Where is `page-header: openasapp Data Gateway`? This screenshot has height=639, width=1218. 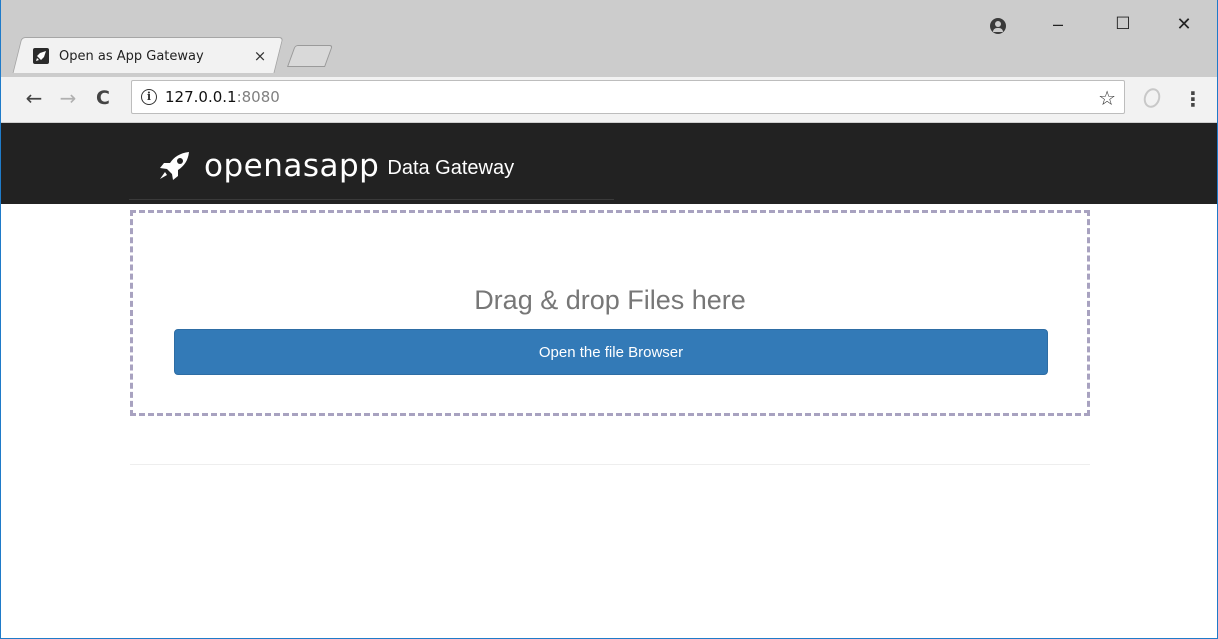 page-header: openasapp Data Gateway is located at coordinates (609, 163).